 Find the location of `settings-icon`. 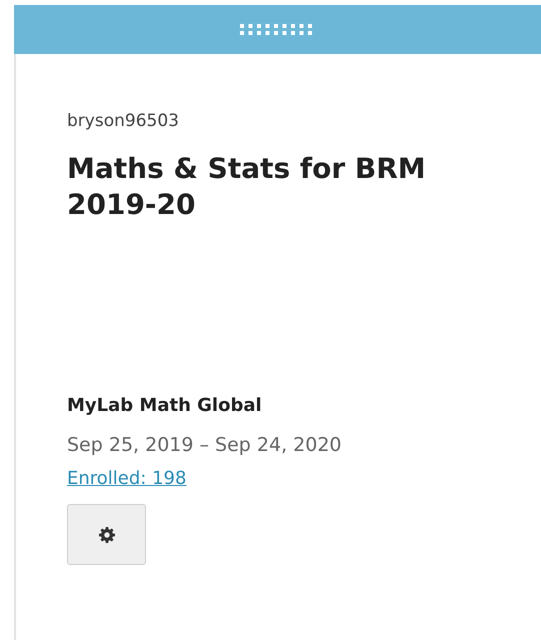

settings-icon is located at coordinates (106, 534).